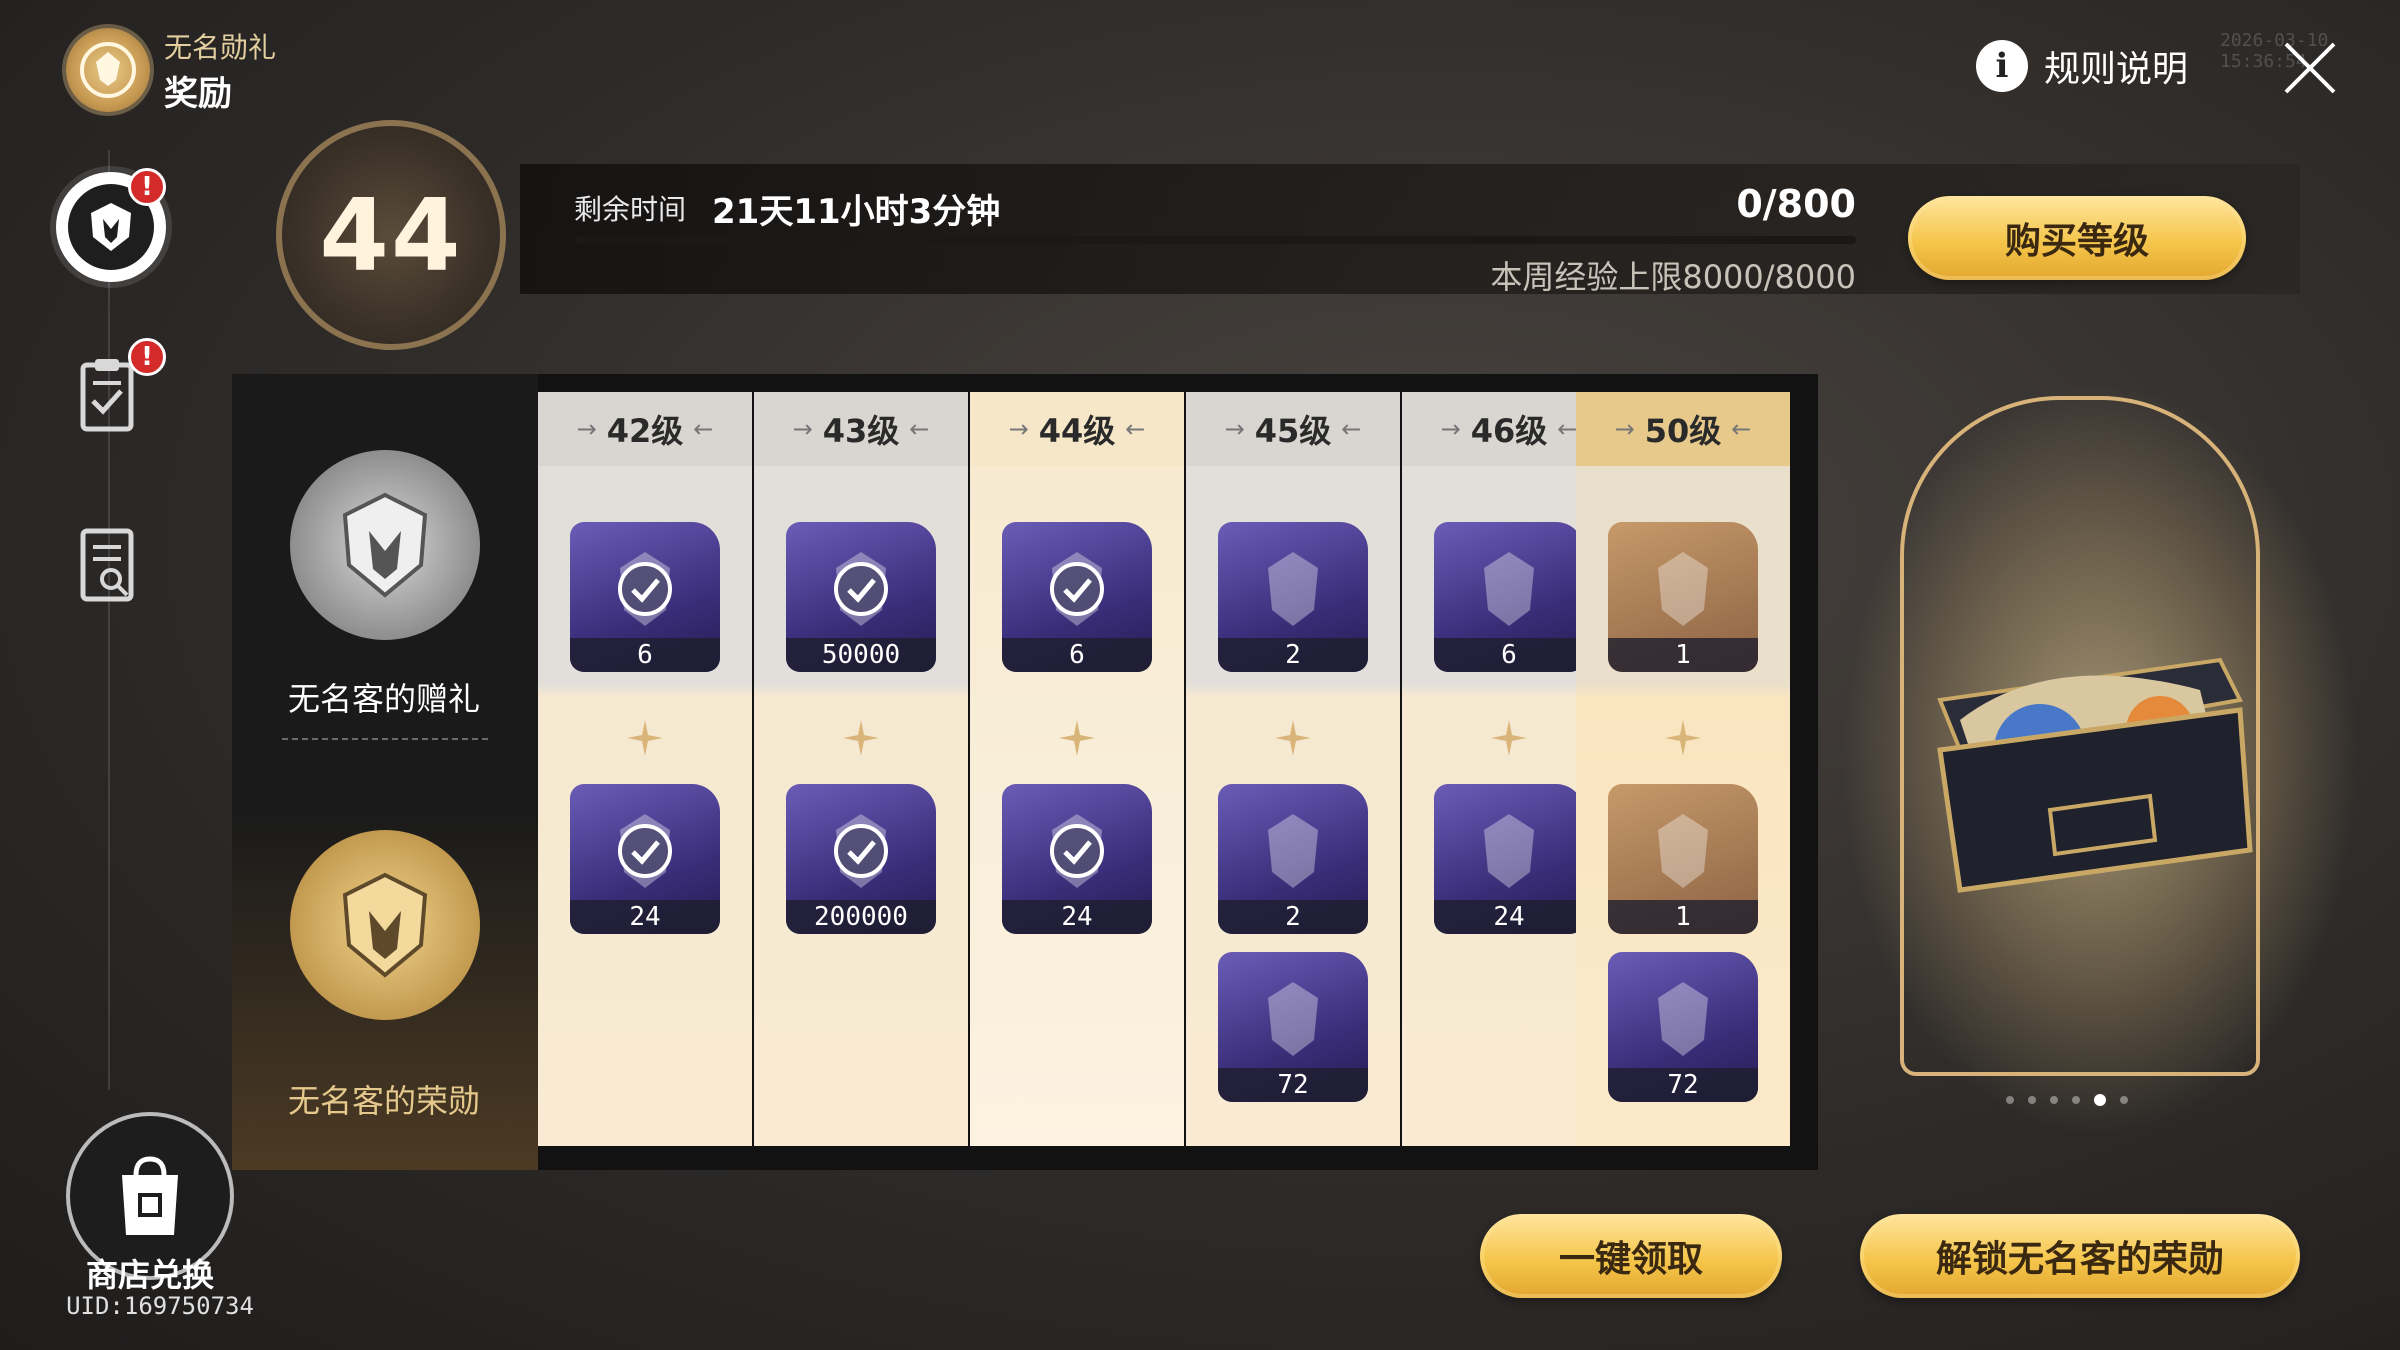  Describe the element at coordinates (1077, 769) in the screenshot. I see `level-column: → 44级 ←` at that location.